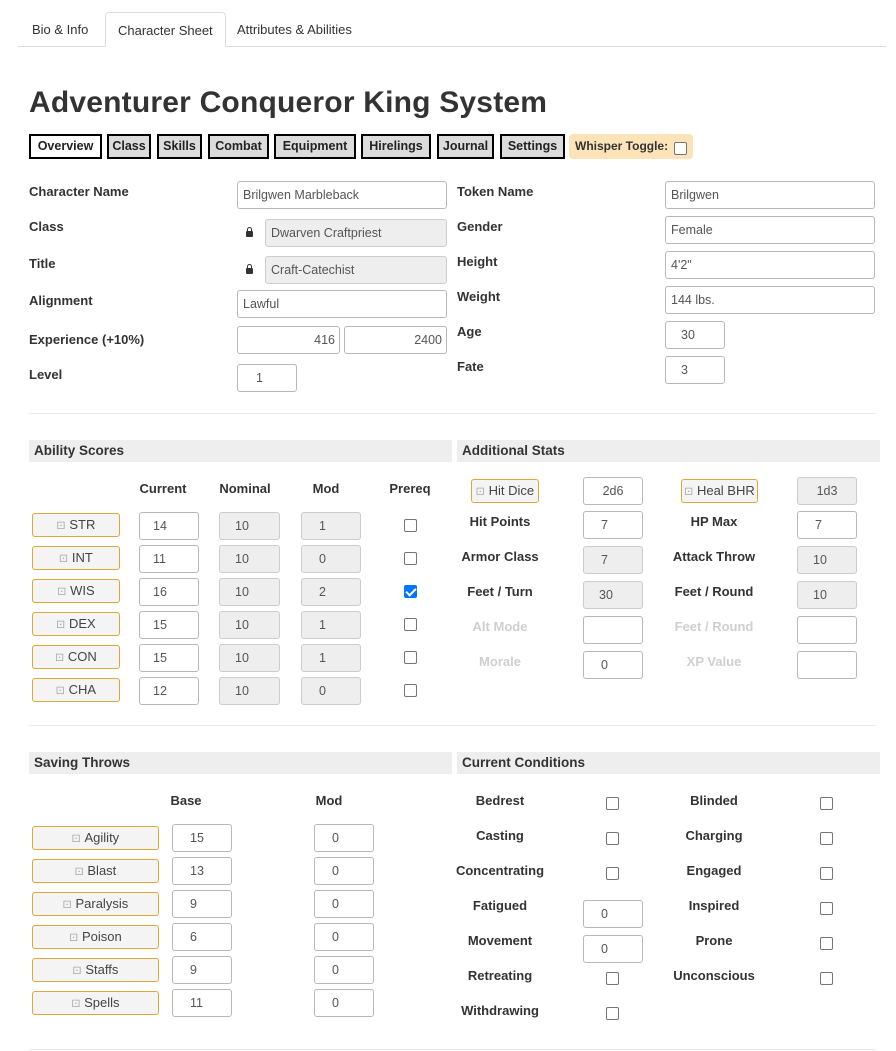  Describe the element at coordinates (827, 630) in the screenshot. I see `alt-feet-round-input` at that location.